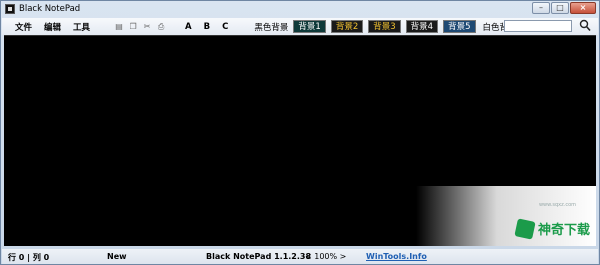  I want to click on format-c-button: C, so click(225, 27).